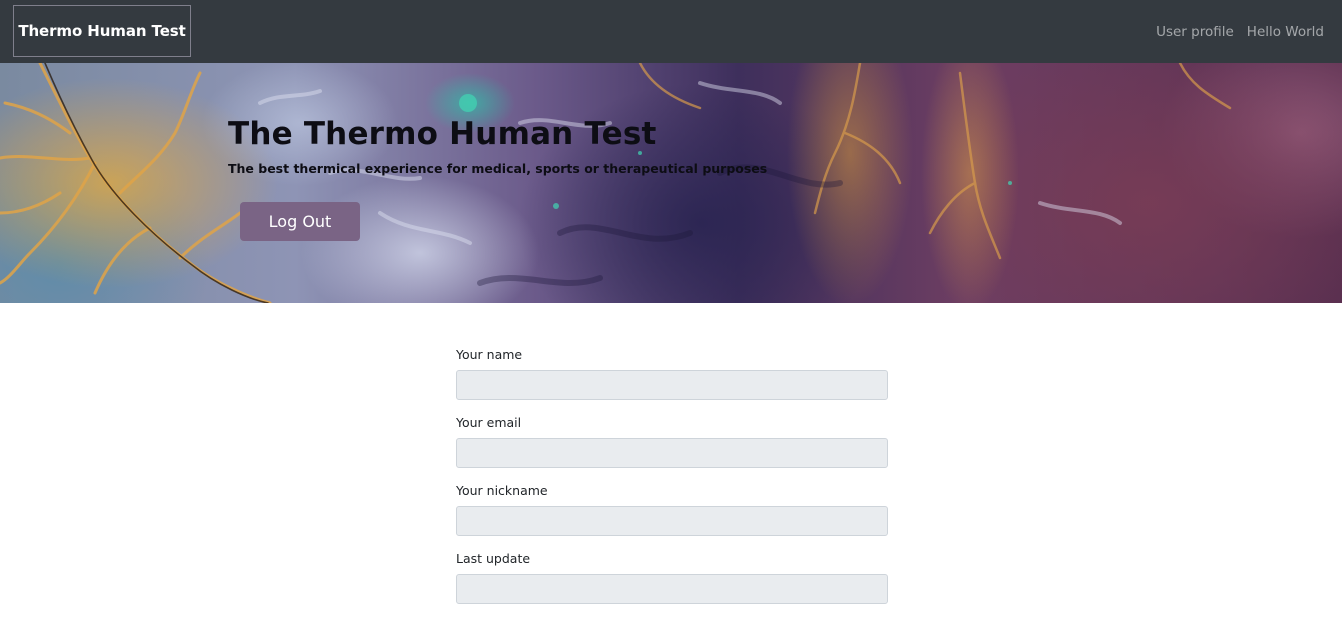 This screenshot has height=622, width=1342. What do you see at coordinates (1285, 32) in the screenshot?
I see `nav-link-hello-world: Hello World` at bounding box center [1285, 32].